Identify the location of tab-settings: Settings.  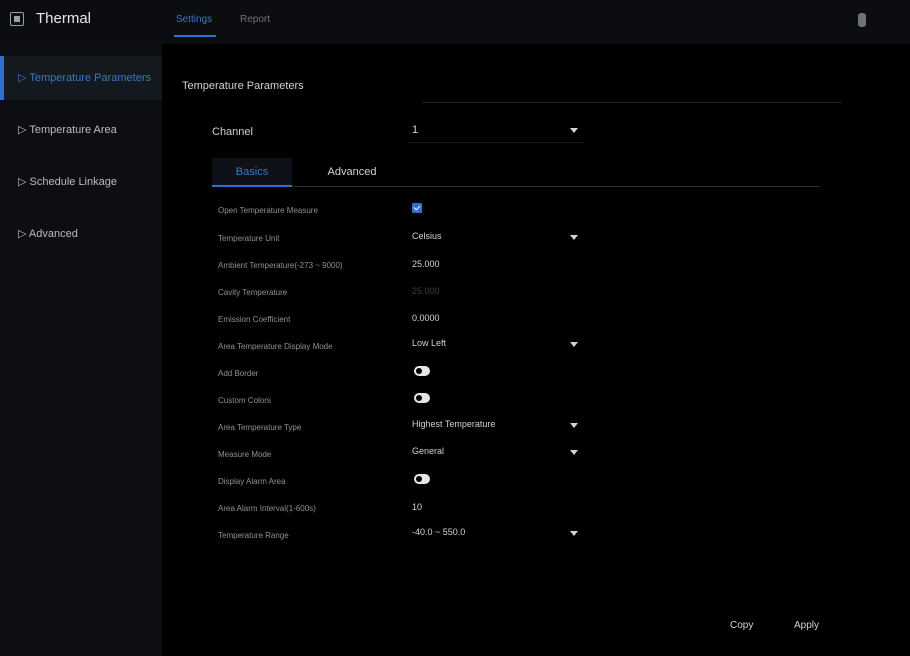
(194, 19).